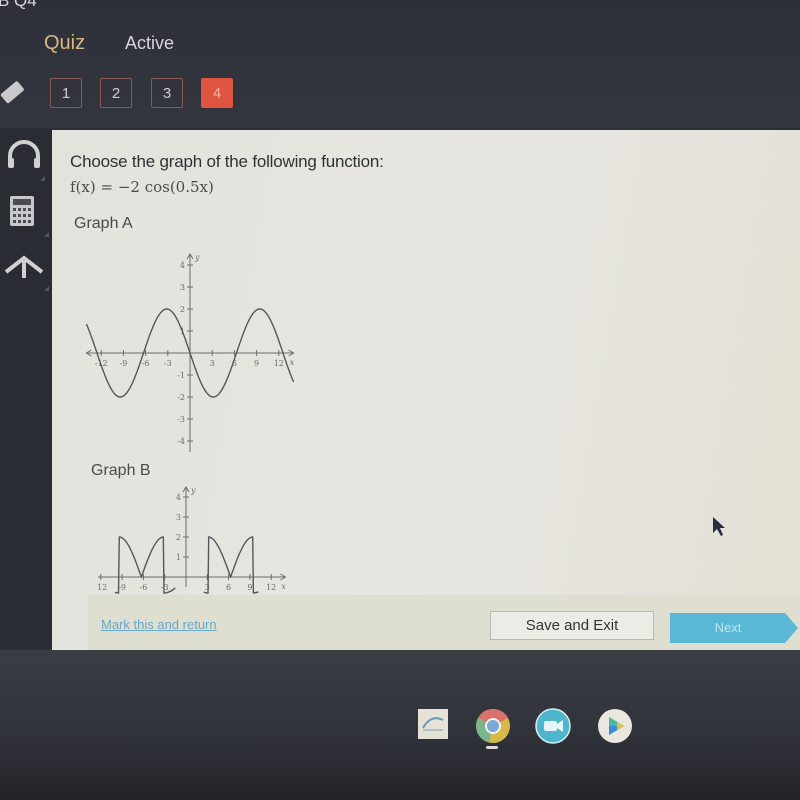 The image size is (800, 800). What do you see at coordinates (228, 587) in the screenshot?
I see `x-tick-label: 6` at bounding box center [228, 587].